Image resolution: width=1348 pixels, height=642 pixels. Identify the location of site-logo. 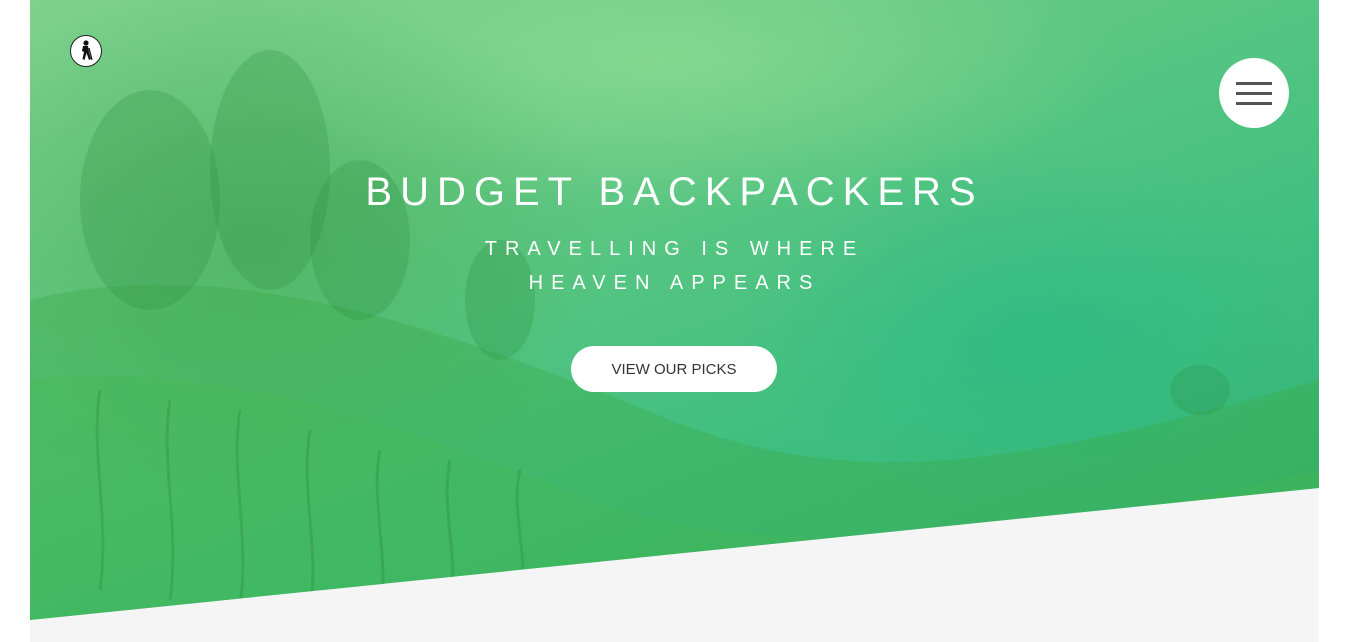
(86, 51).